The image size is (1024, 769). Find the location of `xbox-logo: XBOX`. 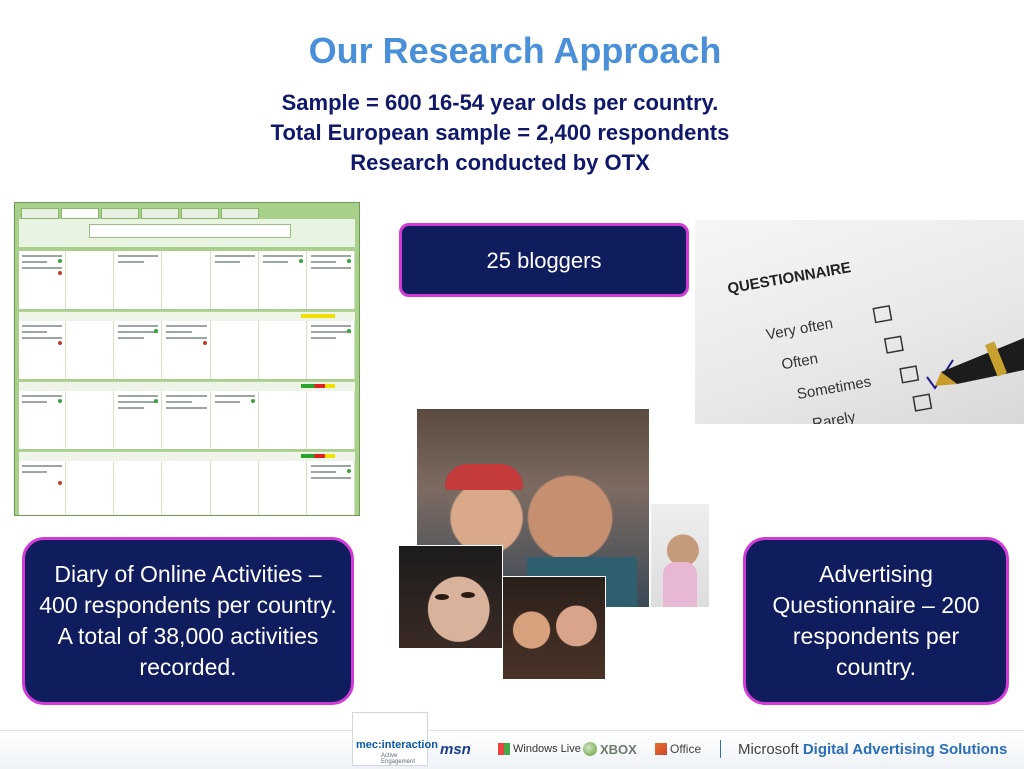

xbox-logo: XBOX is located at coordinates (610, 749).